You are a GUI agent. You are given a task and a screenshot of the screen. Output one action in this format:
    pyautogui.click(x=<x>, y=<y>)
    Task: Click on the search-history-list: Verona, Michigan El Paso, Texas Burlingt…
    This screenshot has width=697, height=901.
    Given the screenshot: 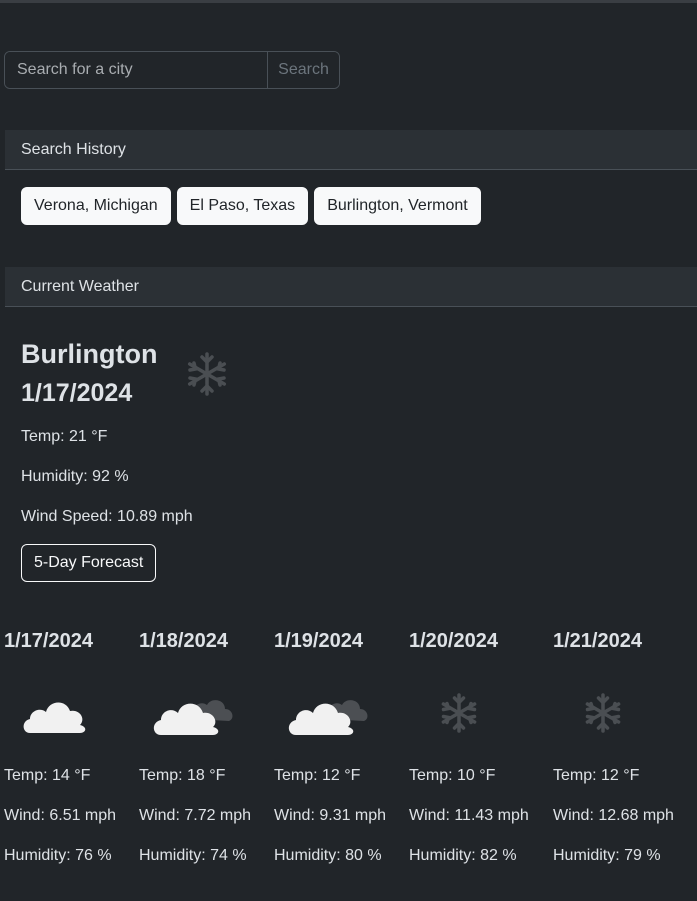 What is the action you would take?
    pyautogui.click(x=251, y=206)
    